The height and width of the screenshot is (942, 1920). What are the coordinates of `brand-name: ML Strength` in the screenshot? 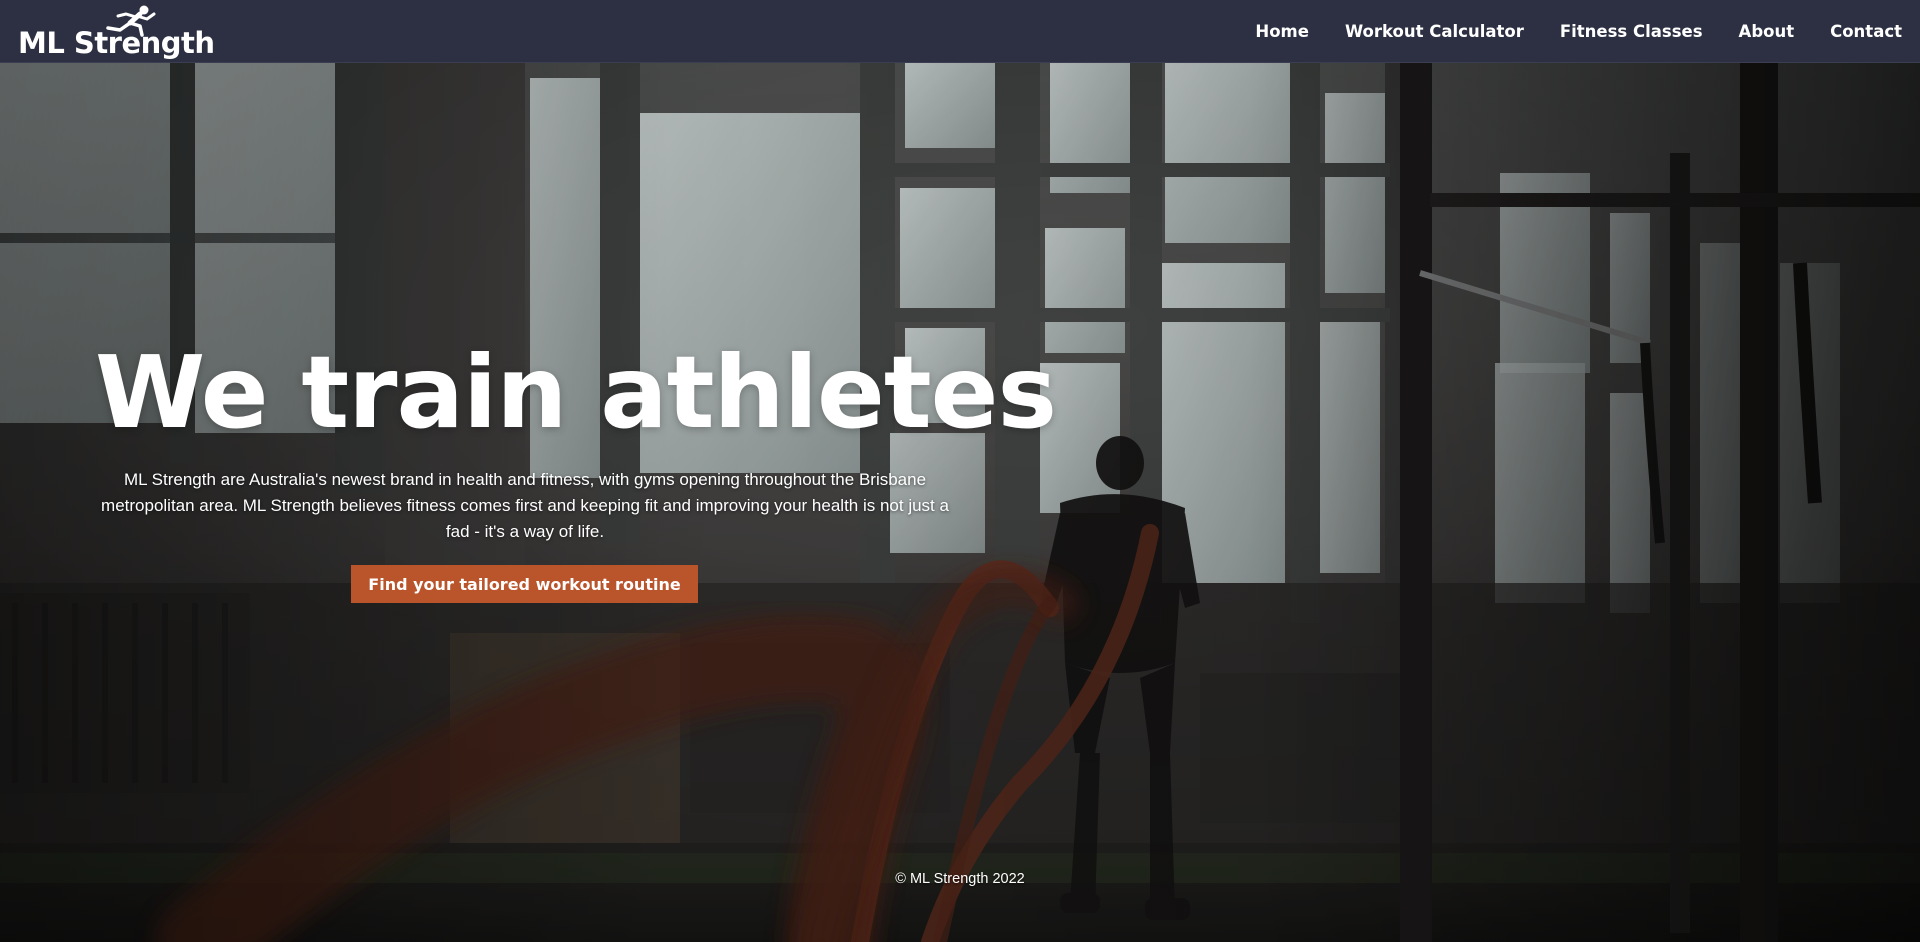 It's located at (116, 43).